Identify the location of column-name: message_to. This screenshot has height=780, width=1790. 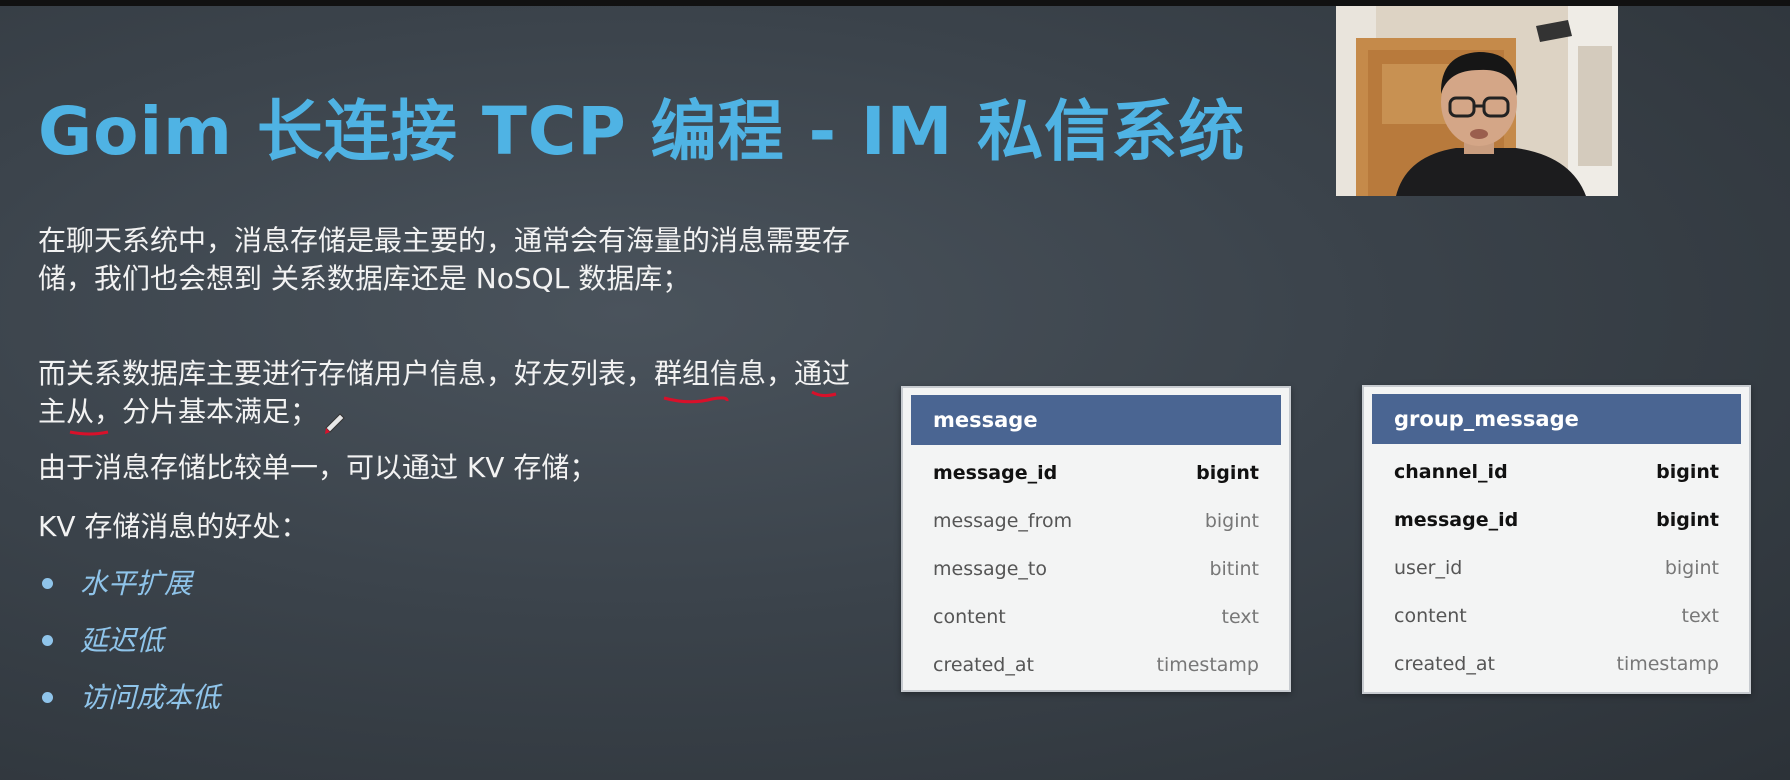
(990, 569).